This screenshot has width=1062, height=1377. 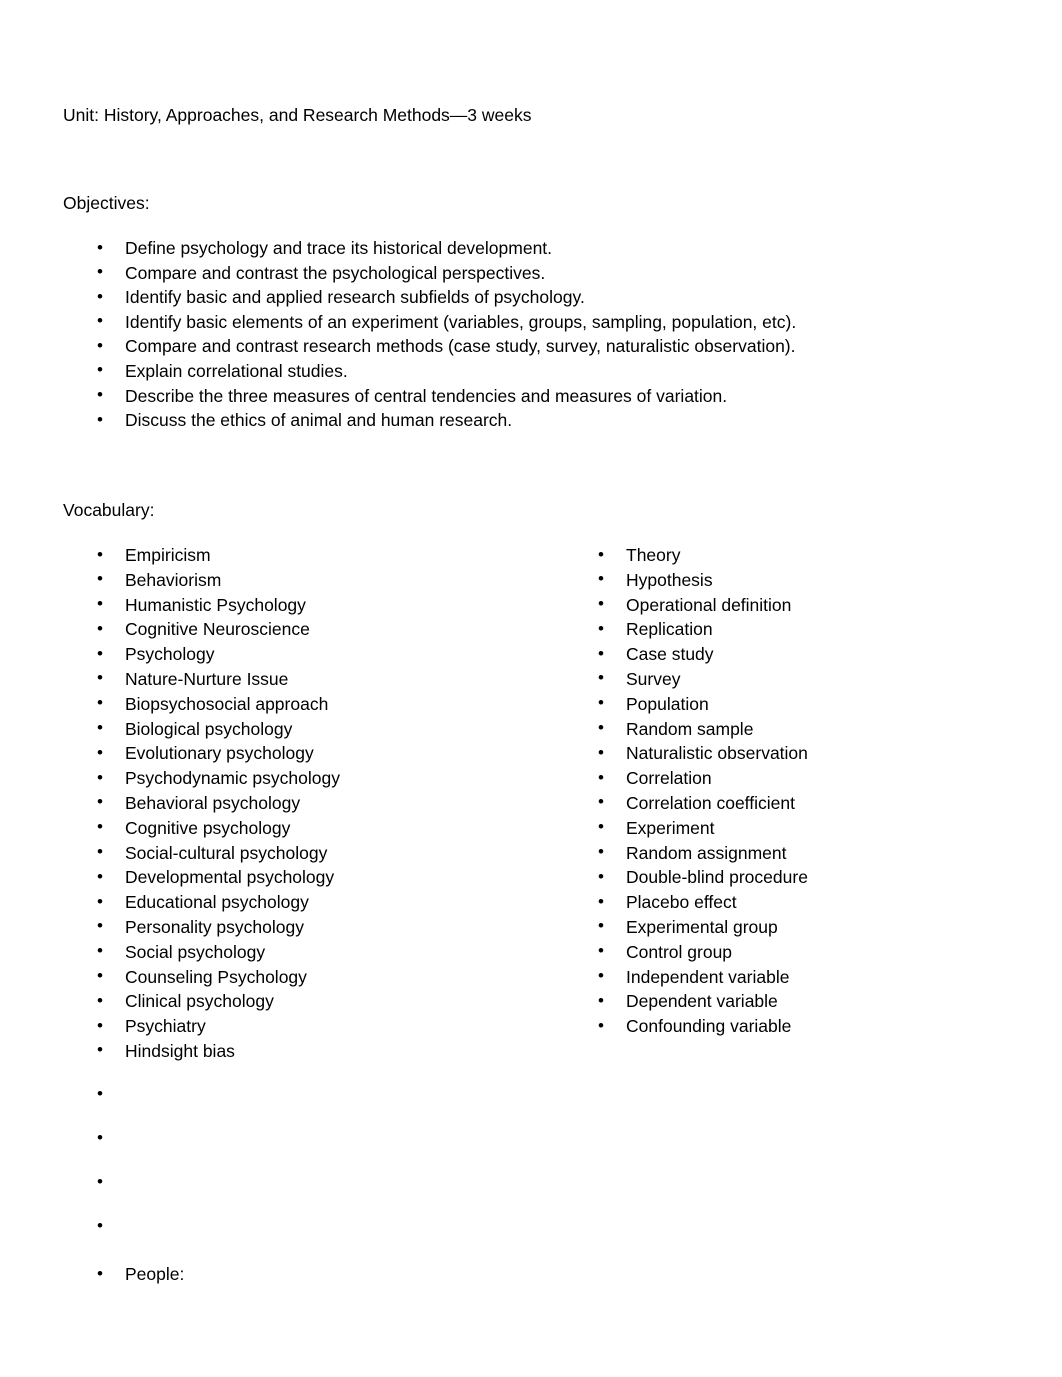 I want to click on list-item: Dependent variable, so click(x=808, y=1001).